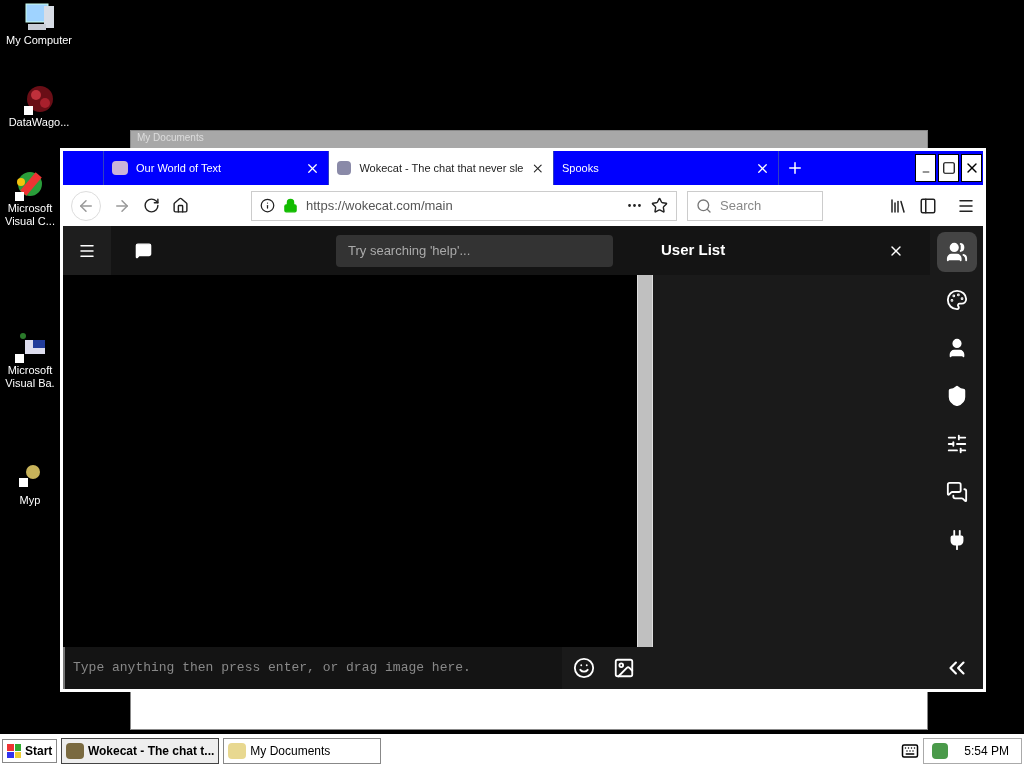 The height and width of the screenshot is (768, 1024). What do you see at coordinates (910, 751) in the screenshot?
I see `keyboard-icon` at bounding box center [910, 751].